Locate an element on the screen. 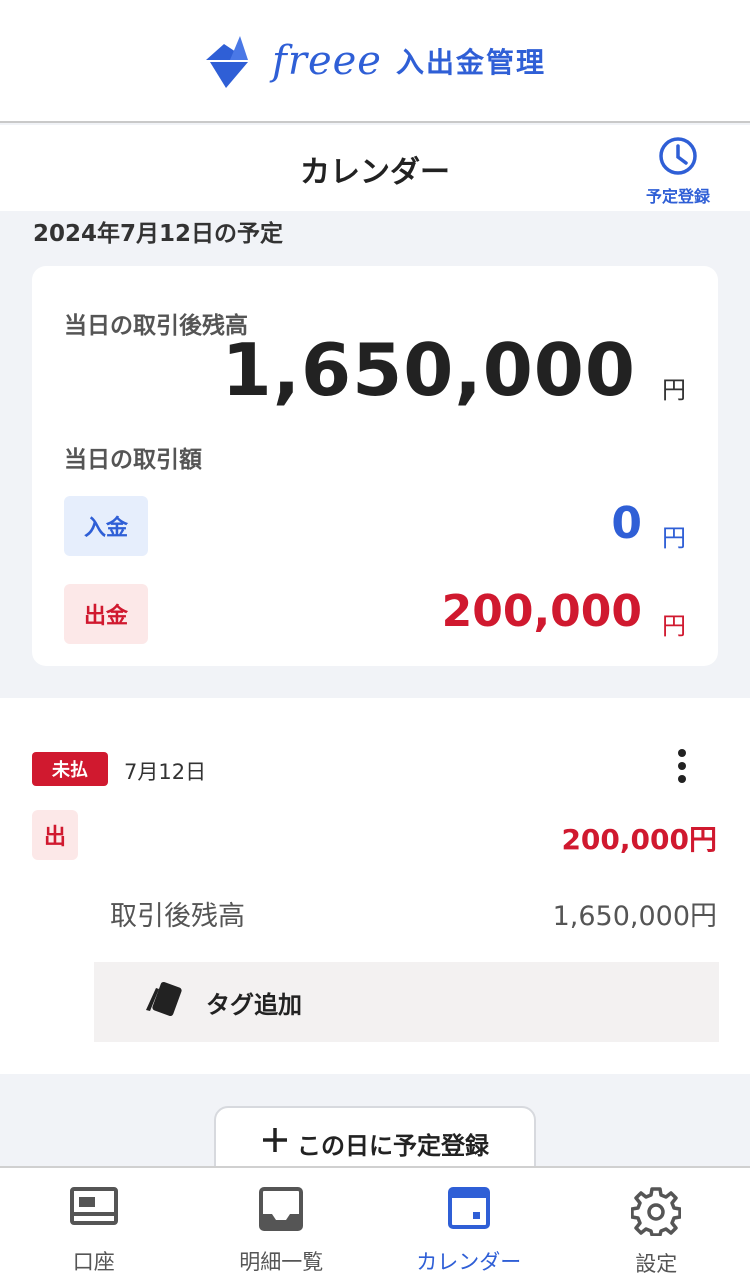 The width and height of the screenshot is (750, 1280). transaction-amount: 200,000円 is located at coordinates (639, 839).